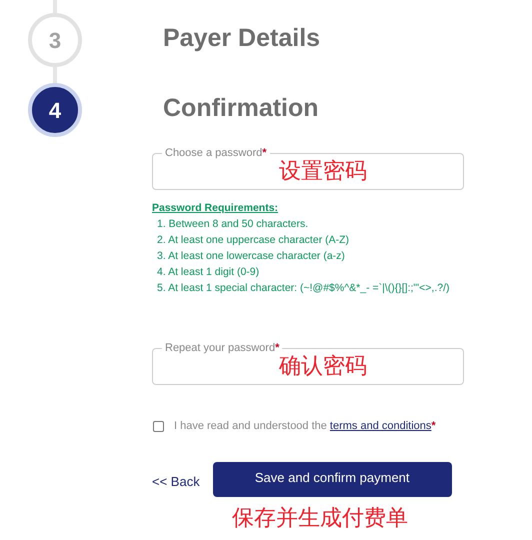 This screenshot has width=532, height=540. Describe the element at coordinates (323, 366) in the screenshot. I see `annotation-text: 确认密码` at that location.